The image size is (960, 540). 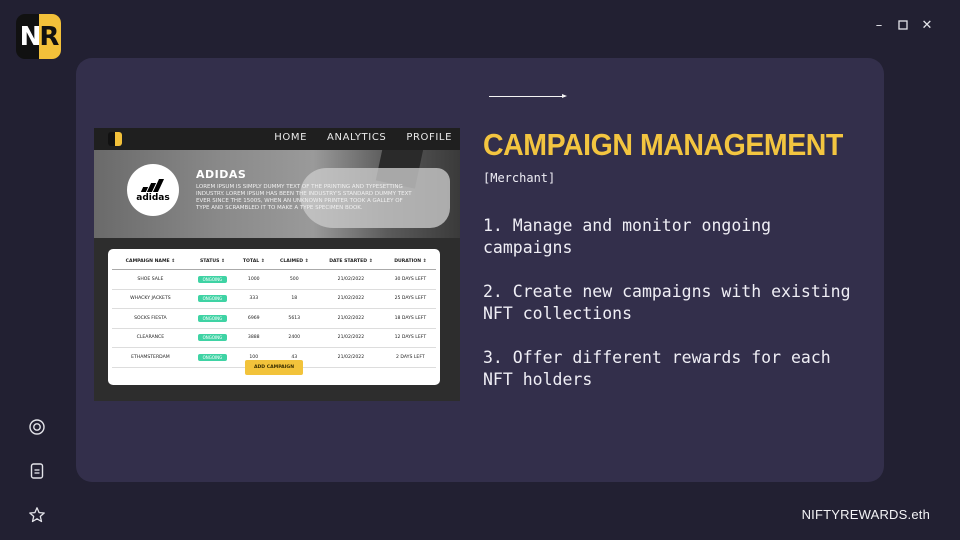 What do you see at coordinates (150, 299) in the screenshot?
I see `cell-name: WHACKY JACKETS` at bounding box center [150, 299].